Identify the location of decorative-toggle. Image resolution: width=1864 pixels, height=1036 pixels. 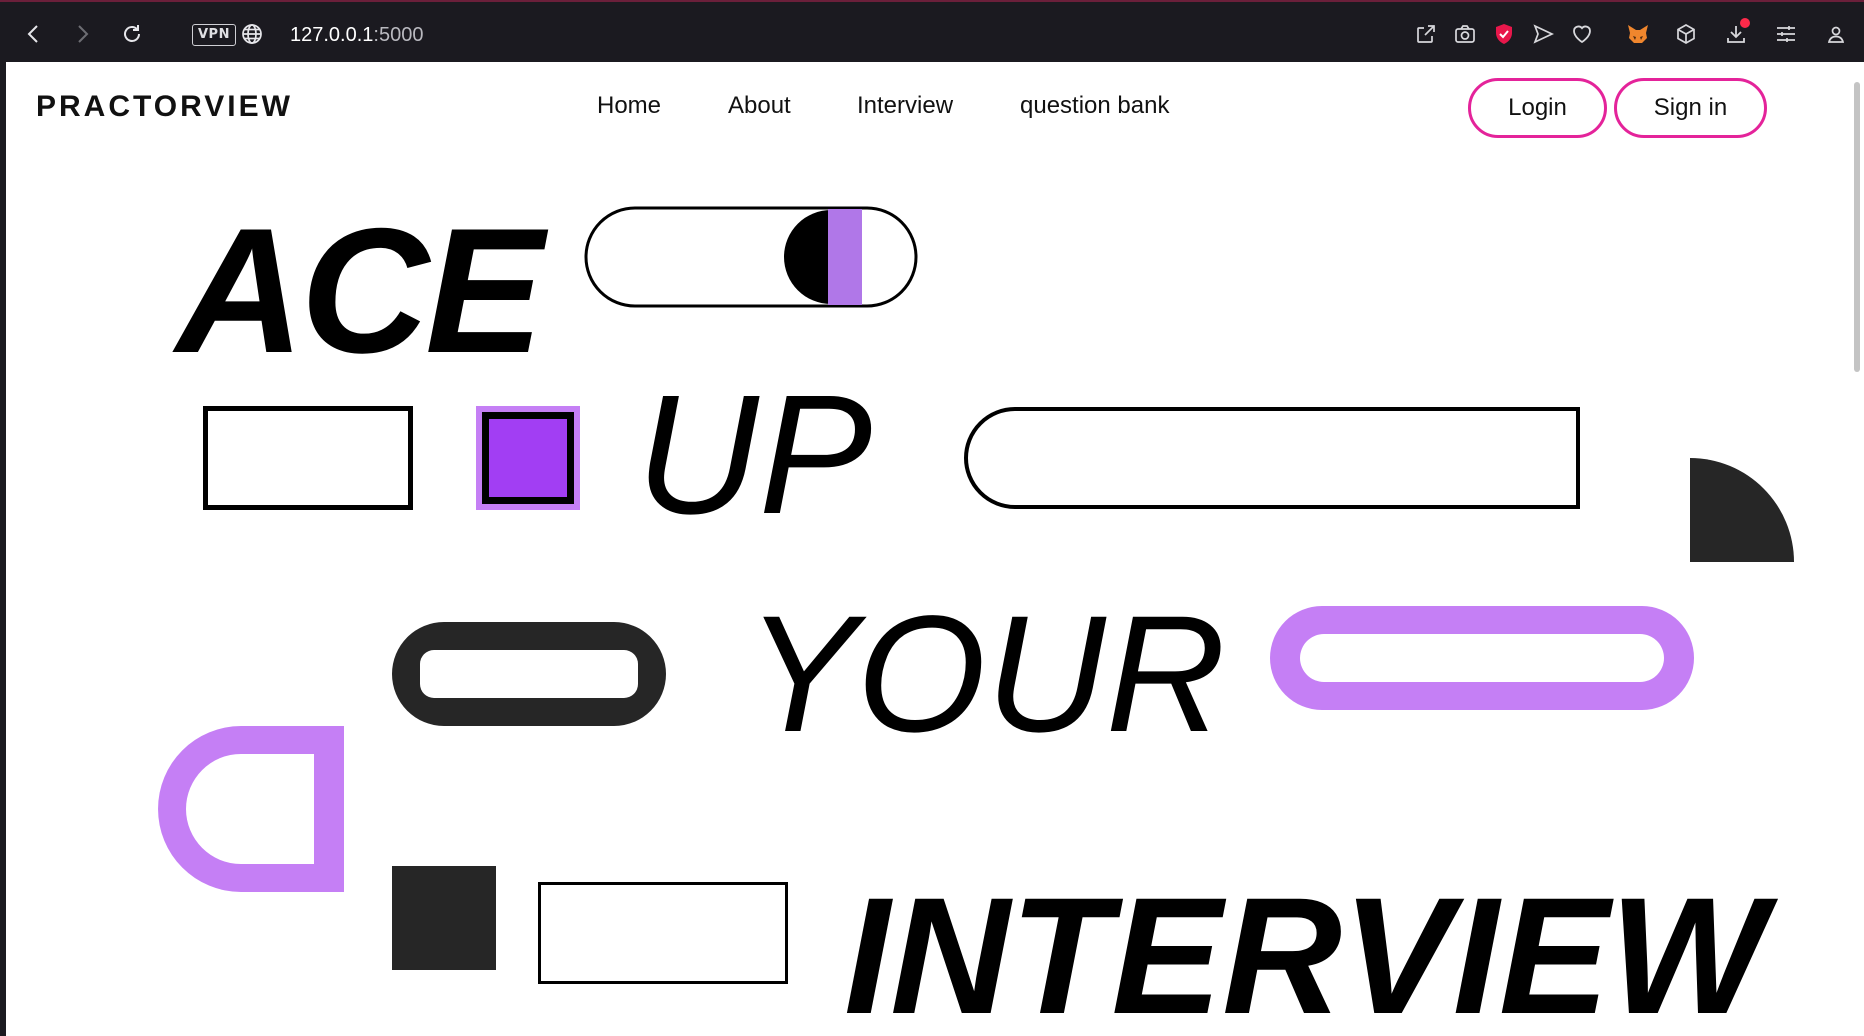
(751, 257).